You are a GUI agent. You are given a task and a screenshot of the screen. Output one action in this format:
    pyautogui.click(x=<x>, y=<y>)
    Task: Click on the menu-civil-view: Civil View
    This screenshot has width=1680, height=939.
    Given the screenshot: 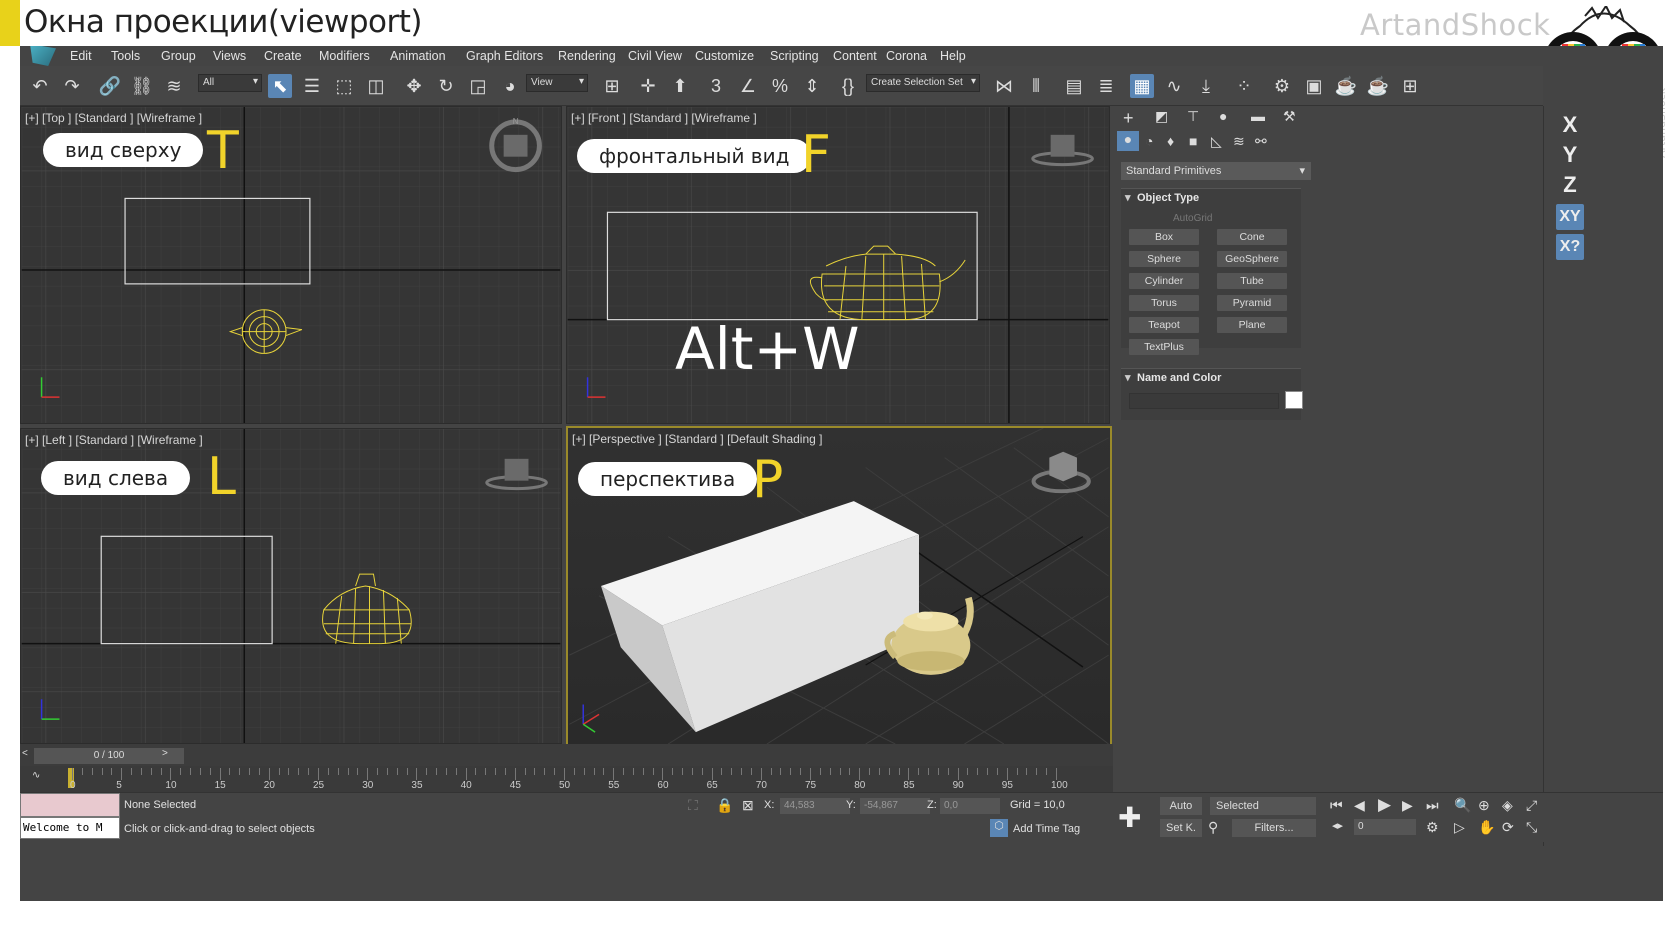 What is the action you would take?
    pyautogui.click(x=655, y=56)
    